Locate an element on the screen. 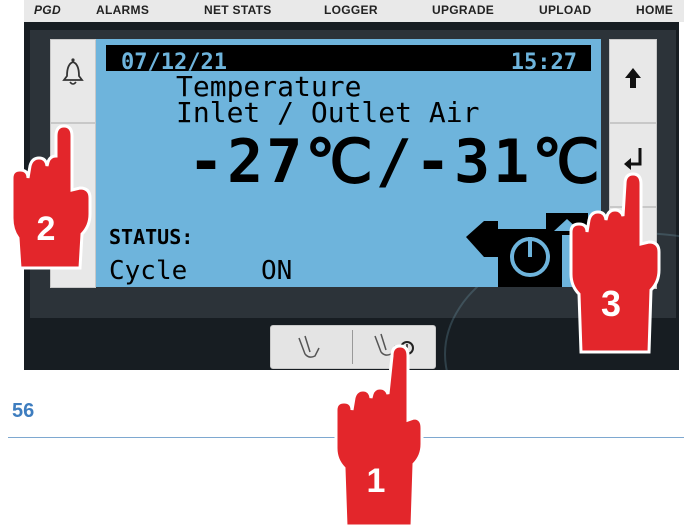 The height and width of the screenshot is (529, 684). pointing-hand-1: 1 is located at coordinates (379, 436).